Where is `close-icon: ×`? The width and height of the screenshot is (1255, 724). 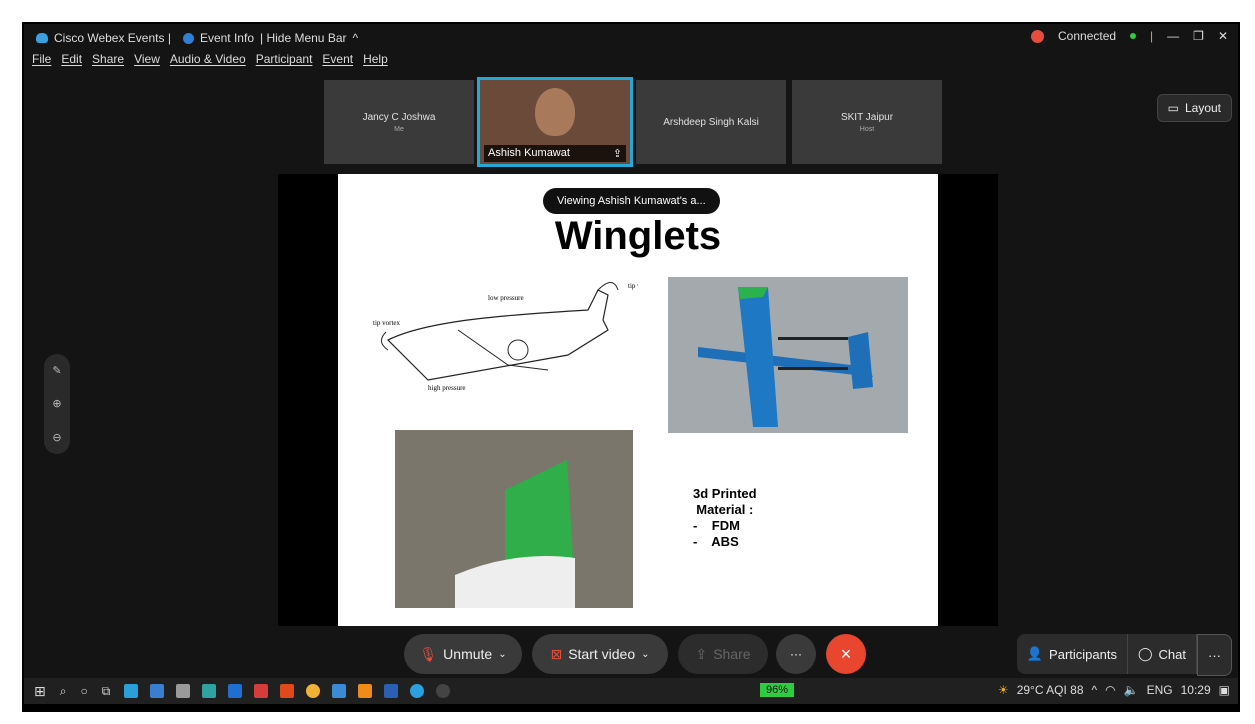 close-icon: × is located at coordinates (846, 653).